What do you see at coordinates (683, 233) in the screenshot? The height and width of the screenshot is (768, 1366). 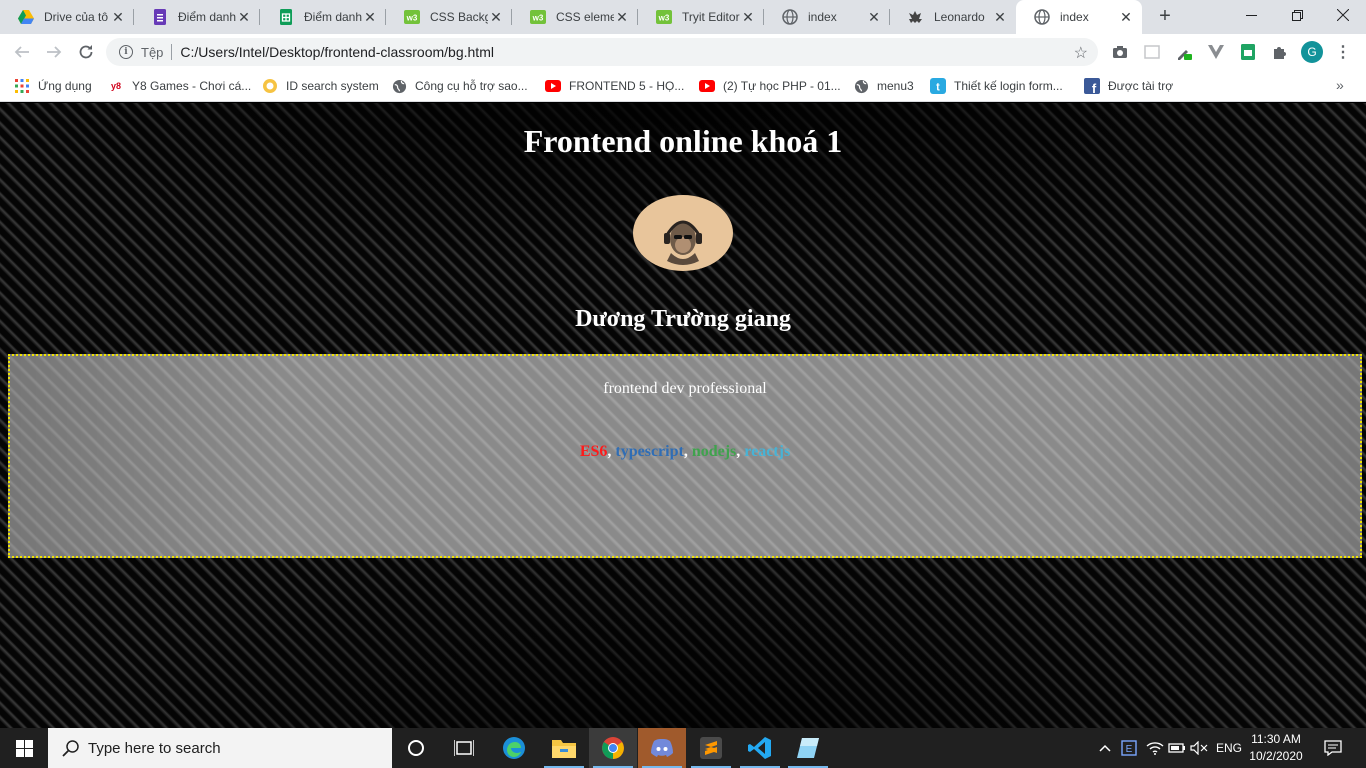 I see `avatar` at bounding box center [683, 233].